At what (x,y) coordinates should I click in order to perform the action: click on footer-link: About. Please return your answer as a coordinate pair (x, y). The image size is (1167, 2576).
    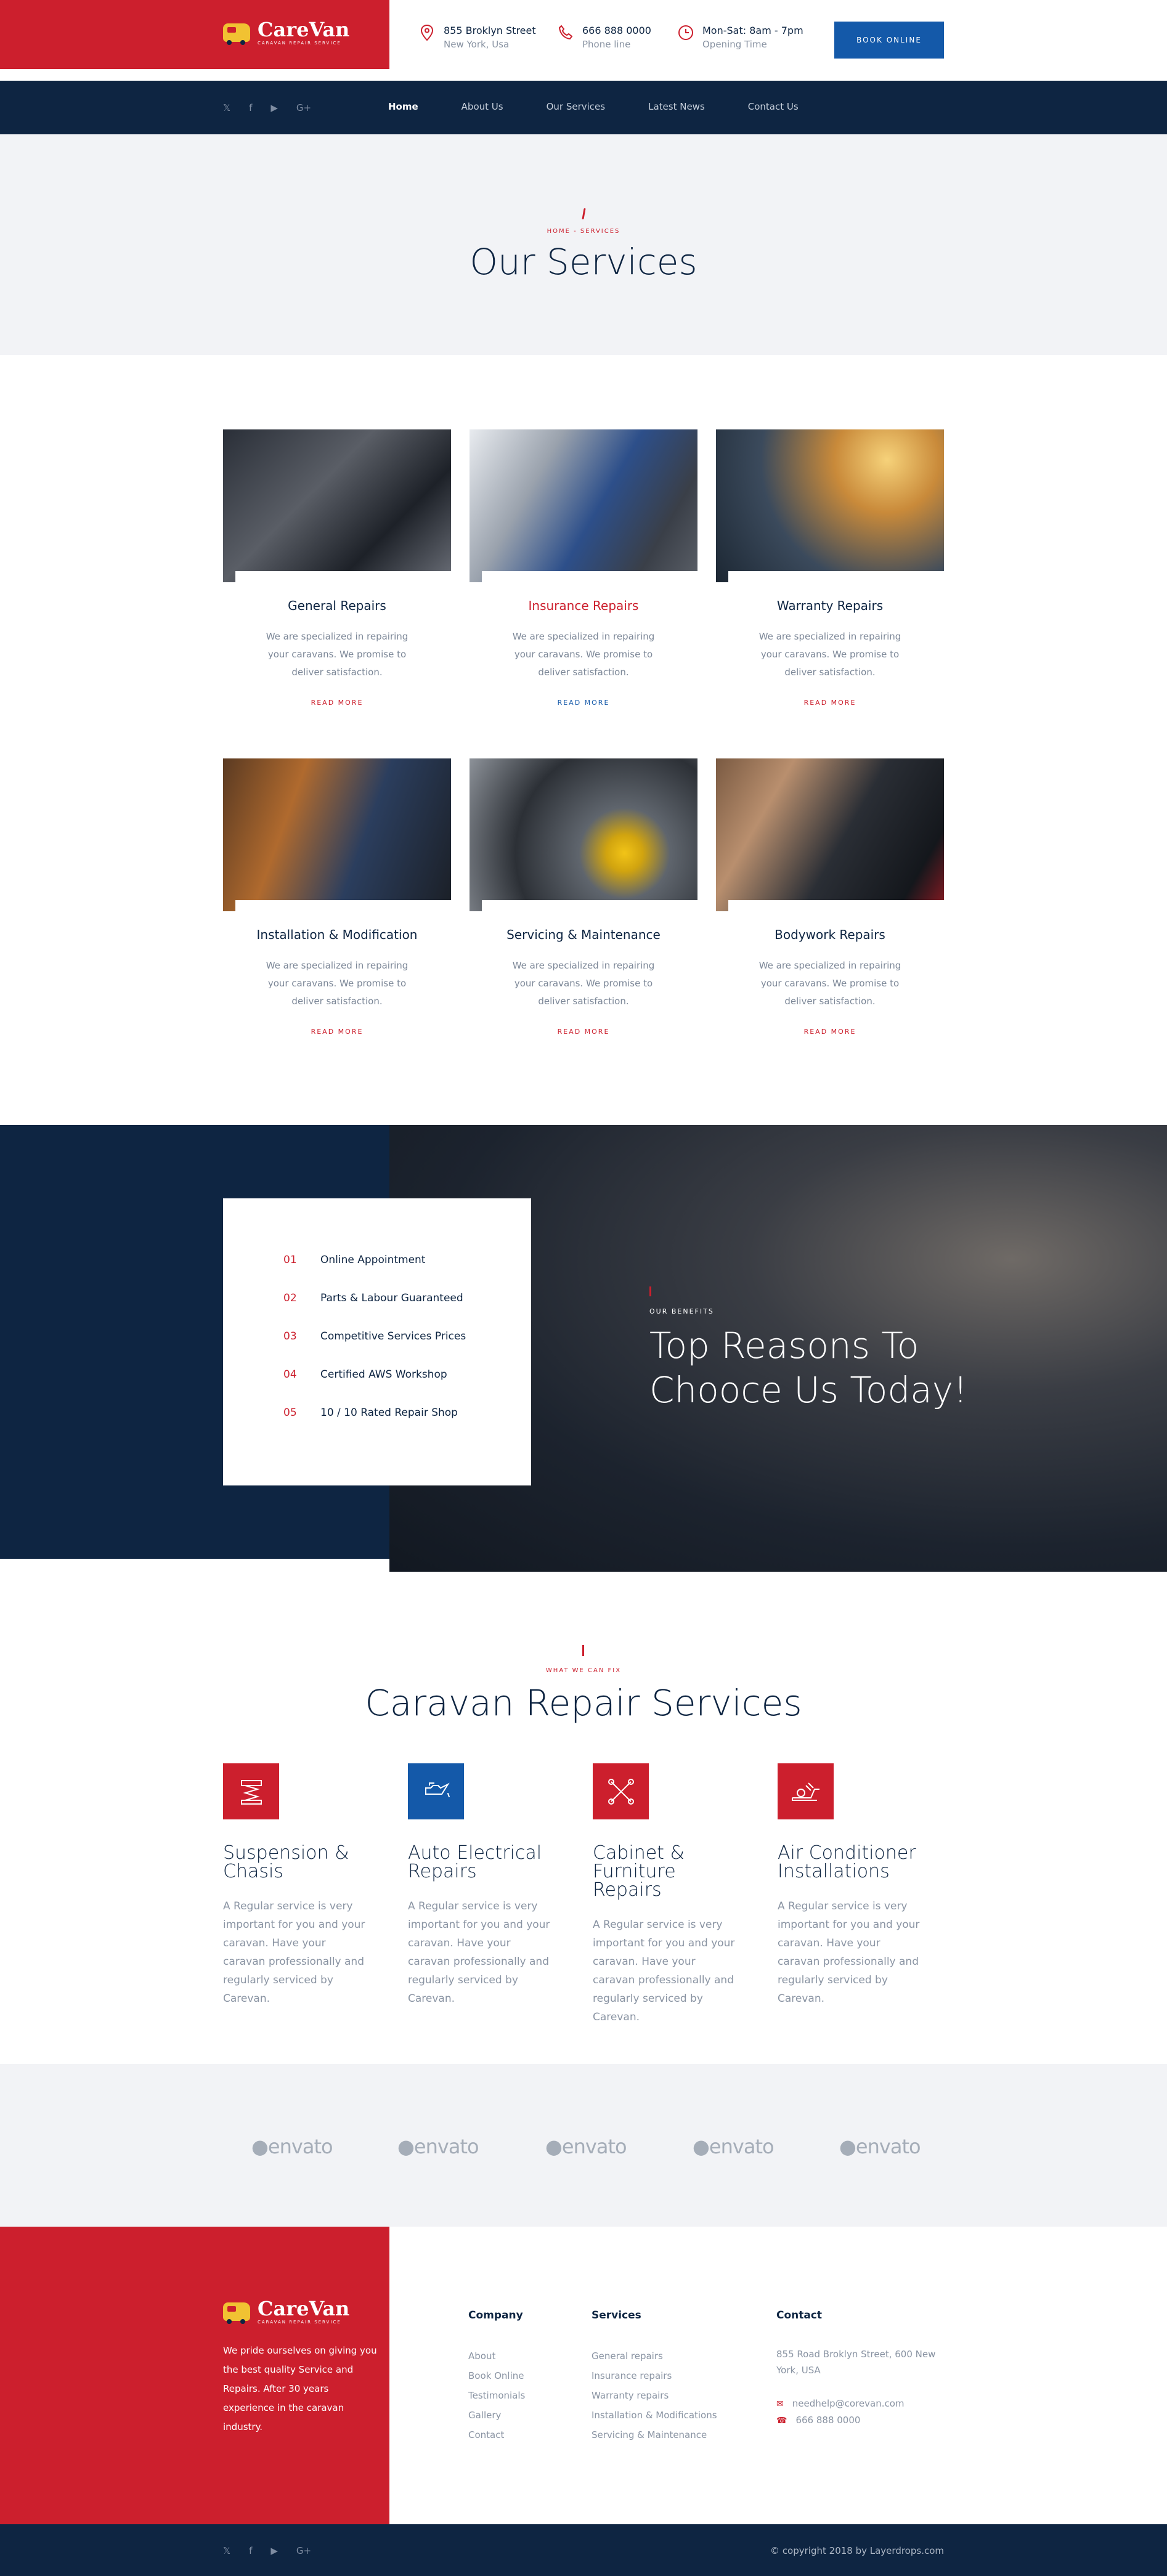
    Looking at the image, I should click on (496, 2356).